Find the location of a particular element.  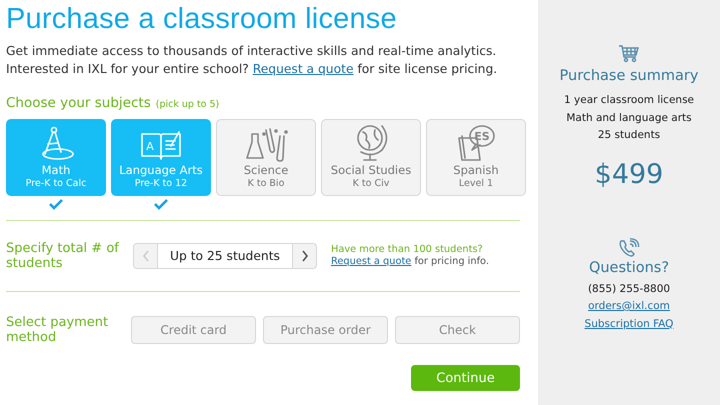

phone-icon is located at coordinates (629, 248).